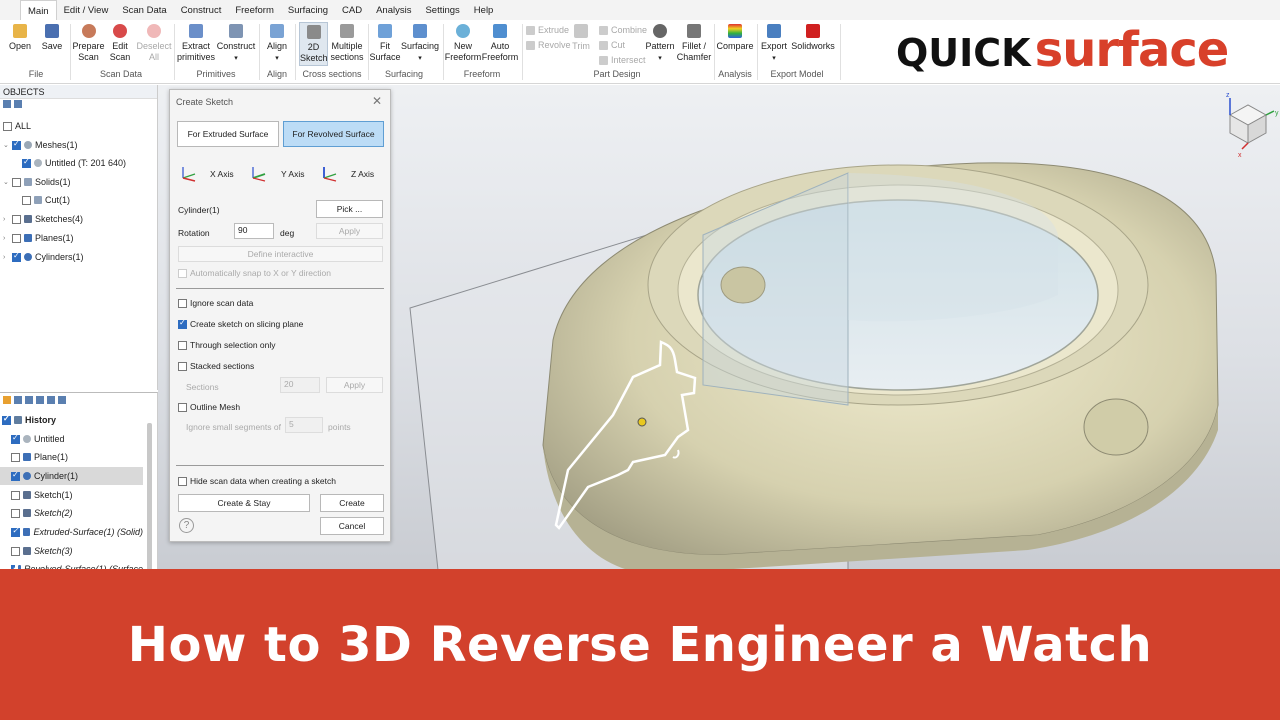  What do you see at coordinates (43, 257) in the screenshot?
I see `tree-item-cylinders: › Cylinders(1)` at bounding box center [43, 257].